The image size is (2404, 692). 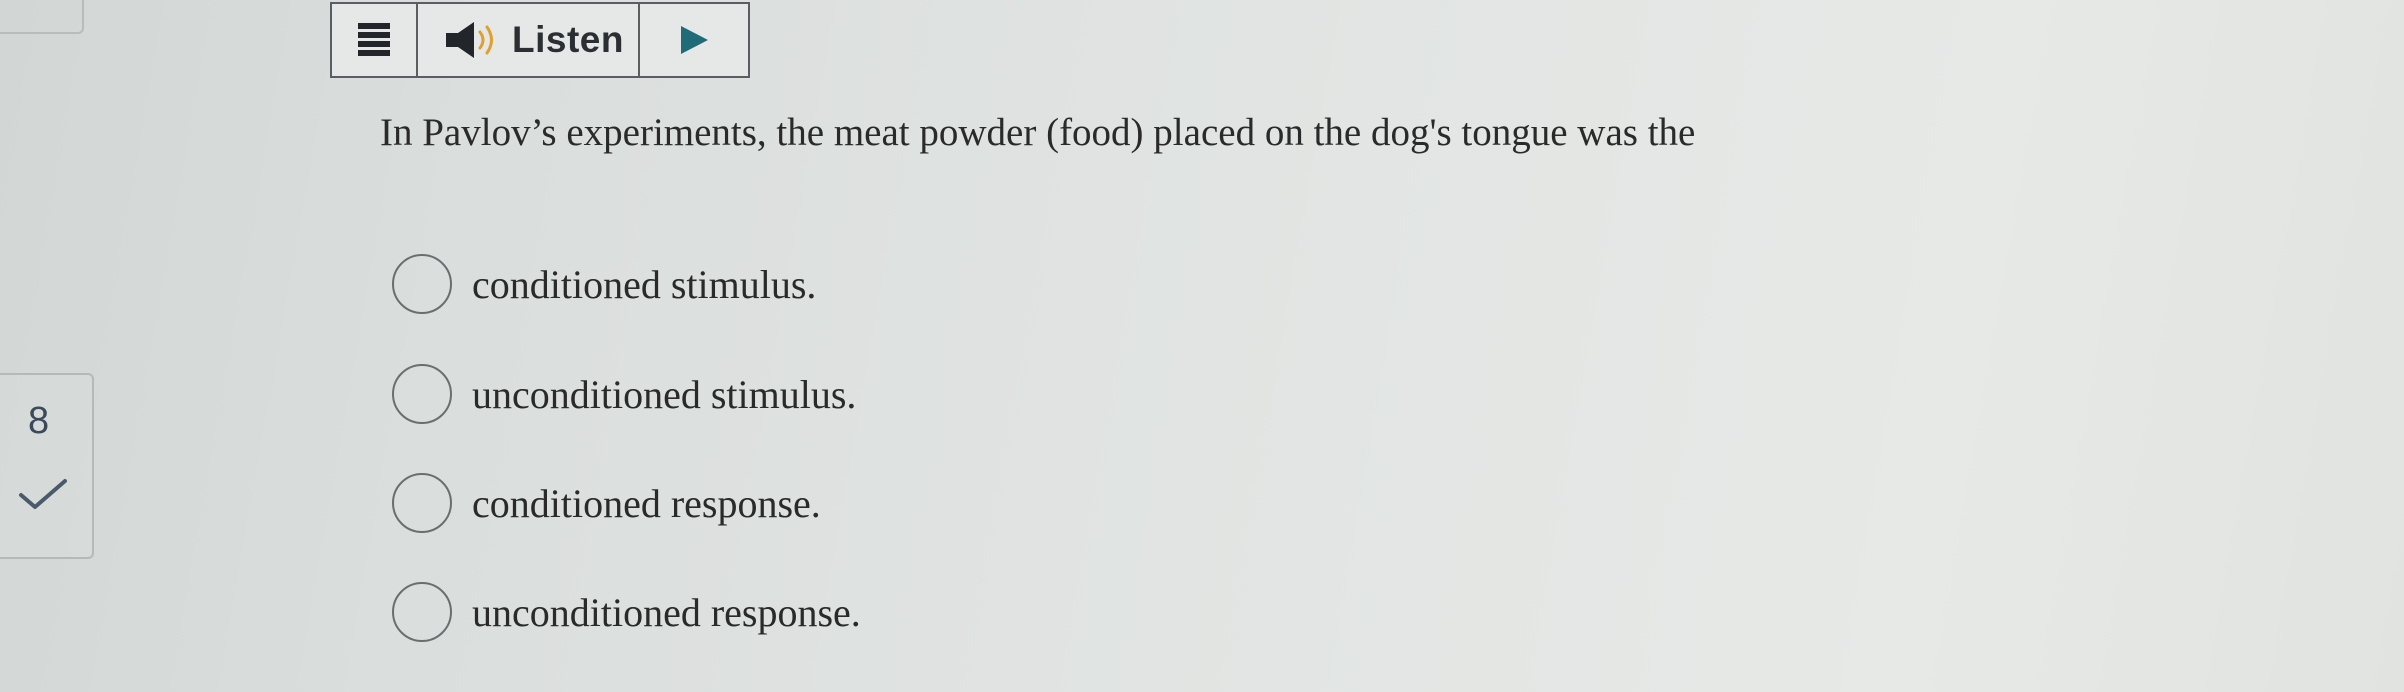 I want to click on menu-button, so click(x=375, y=40).